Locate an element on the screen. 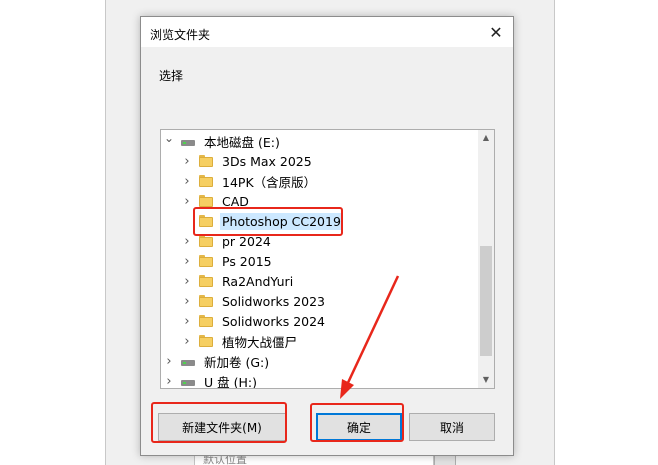  annotation-arrow-icon is located at coordinates (370, 337).